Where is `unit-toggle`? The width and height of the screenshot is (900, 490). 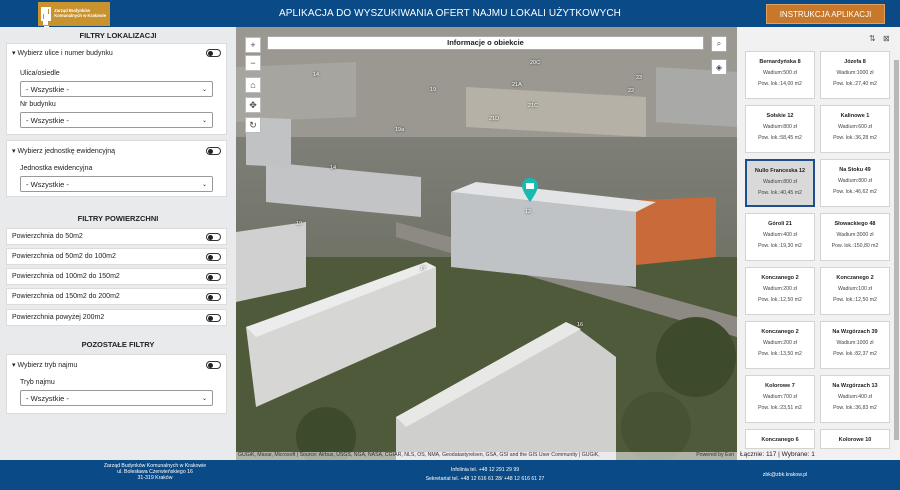 unit-toggle is located at coordinates (213, 151).